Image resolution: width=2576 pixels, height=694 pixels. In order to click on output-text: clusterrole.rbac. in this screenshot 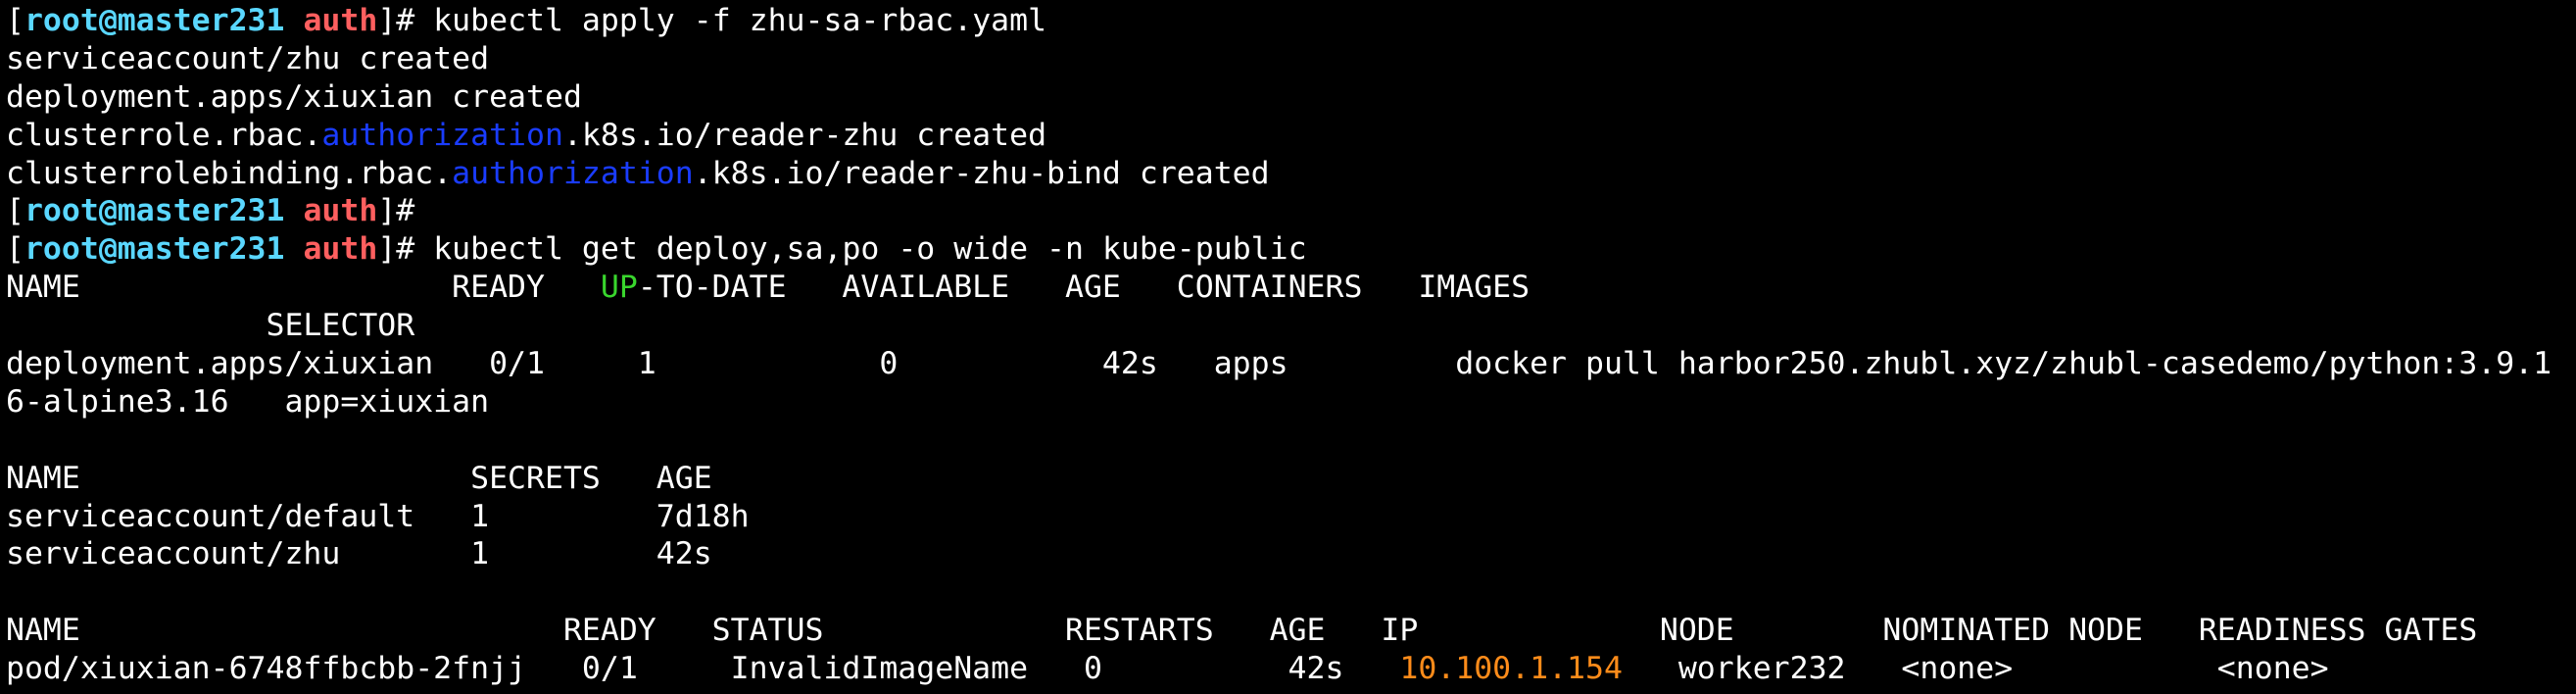, I will do `click(164, 135)`.